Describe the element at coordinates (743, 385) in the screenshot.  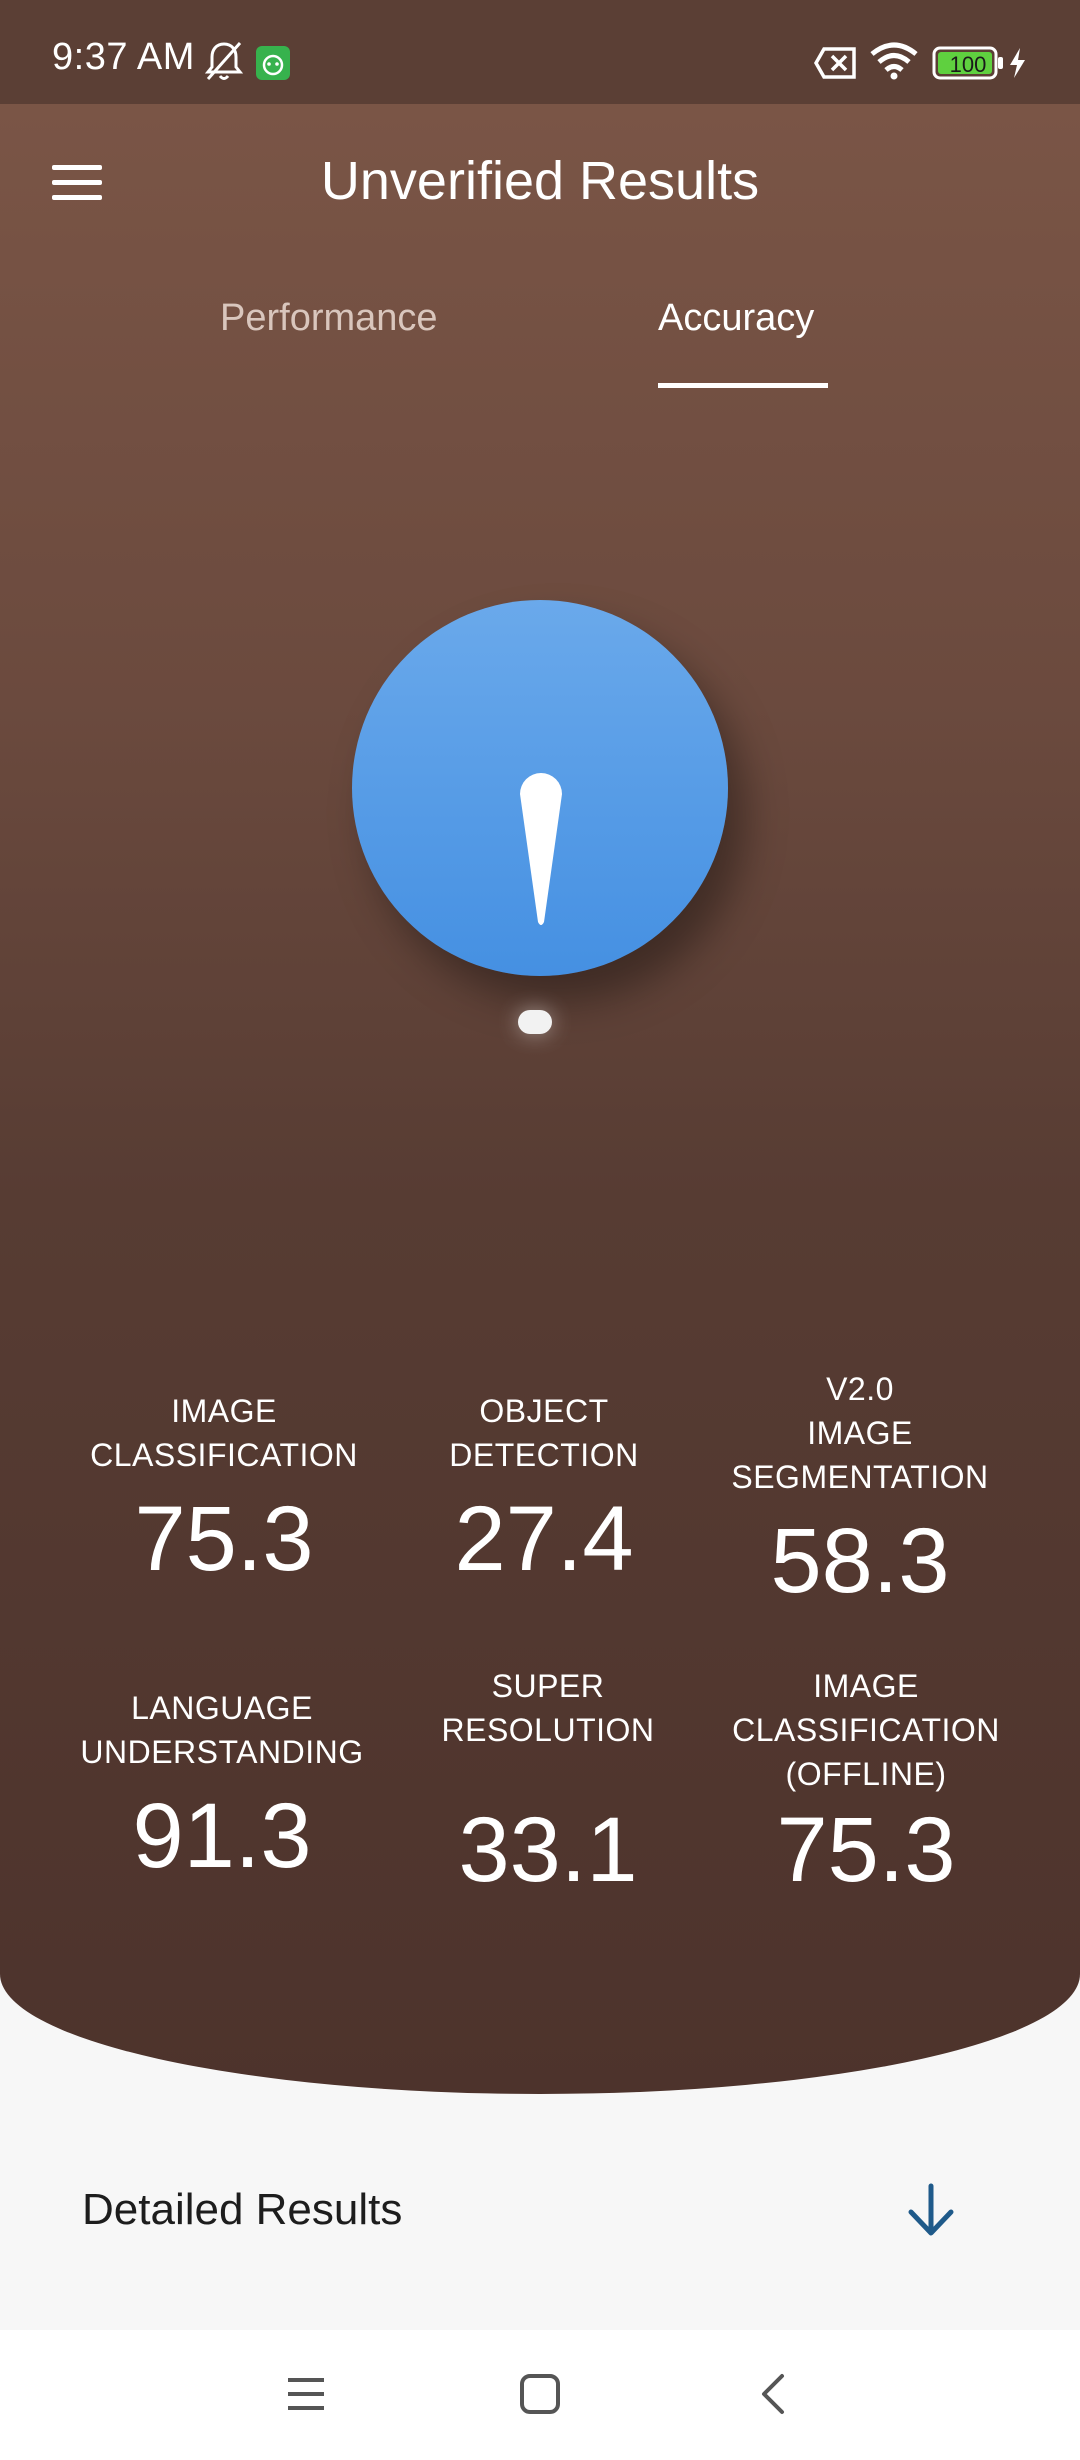
I see `tab-selected-indicator` at that location.